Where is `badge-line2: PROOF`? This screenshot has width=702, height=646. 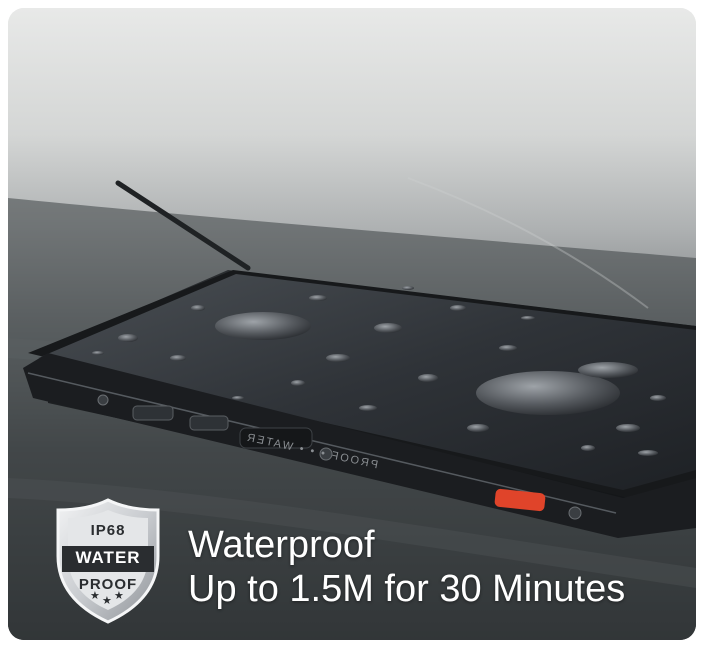
badge-line2: PROOF is located at coordinates (108, 584).